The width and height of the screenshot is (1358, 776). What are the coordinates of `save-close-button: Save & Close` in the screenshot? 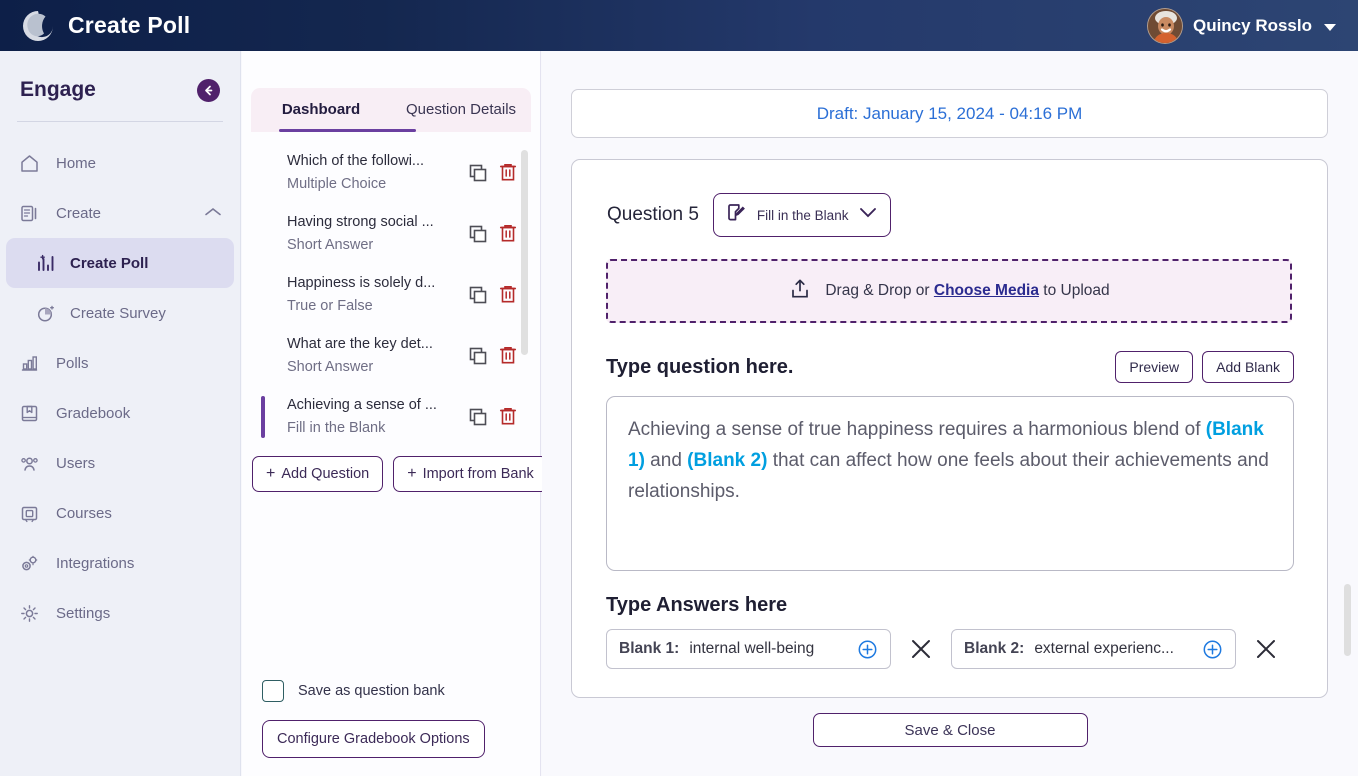 It's located at (950, 730).